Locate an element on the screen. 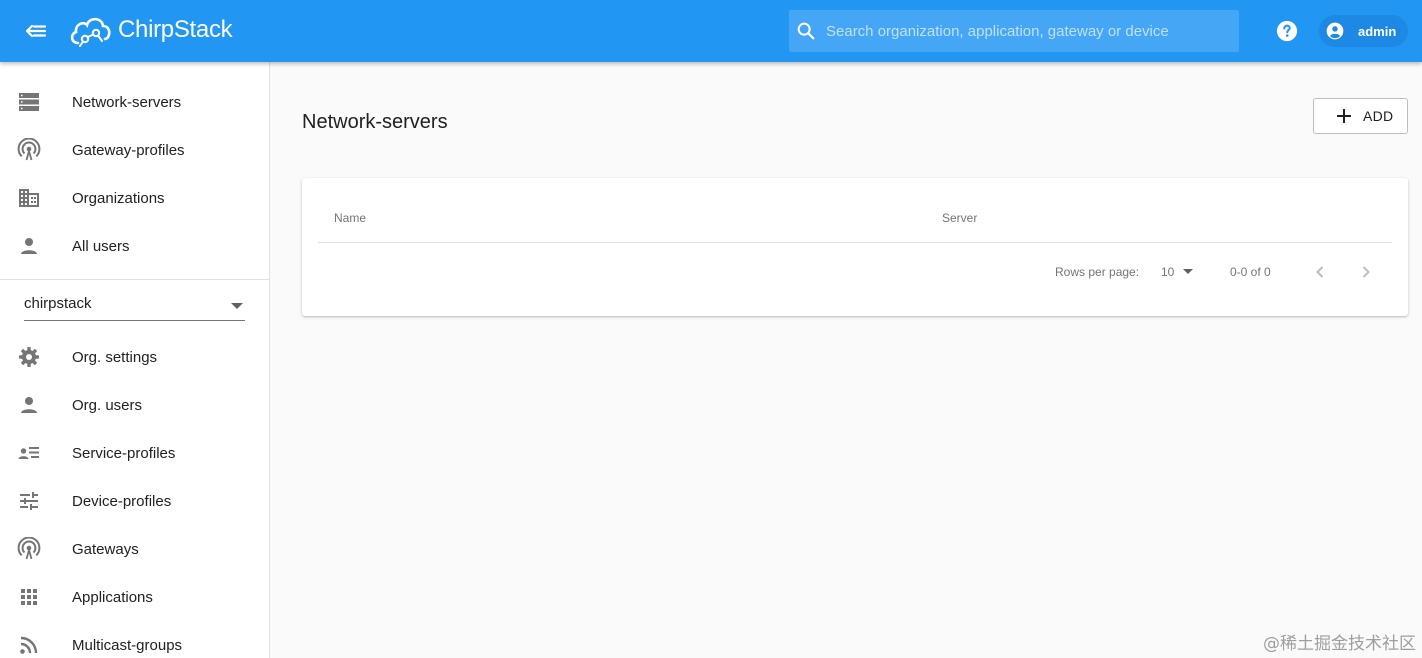 The width and height of the screenshot is (1422, 658). apps-icon is located at coordinates (29, 597).